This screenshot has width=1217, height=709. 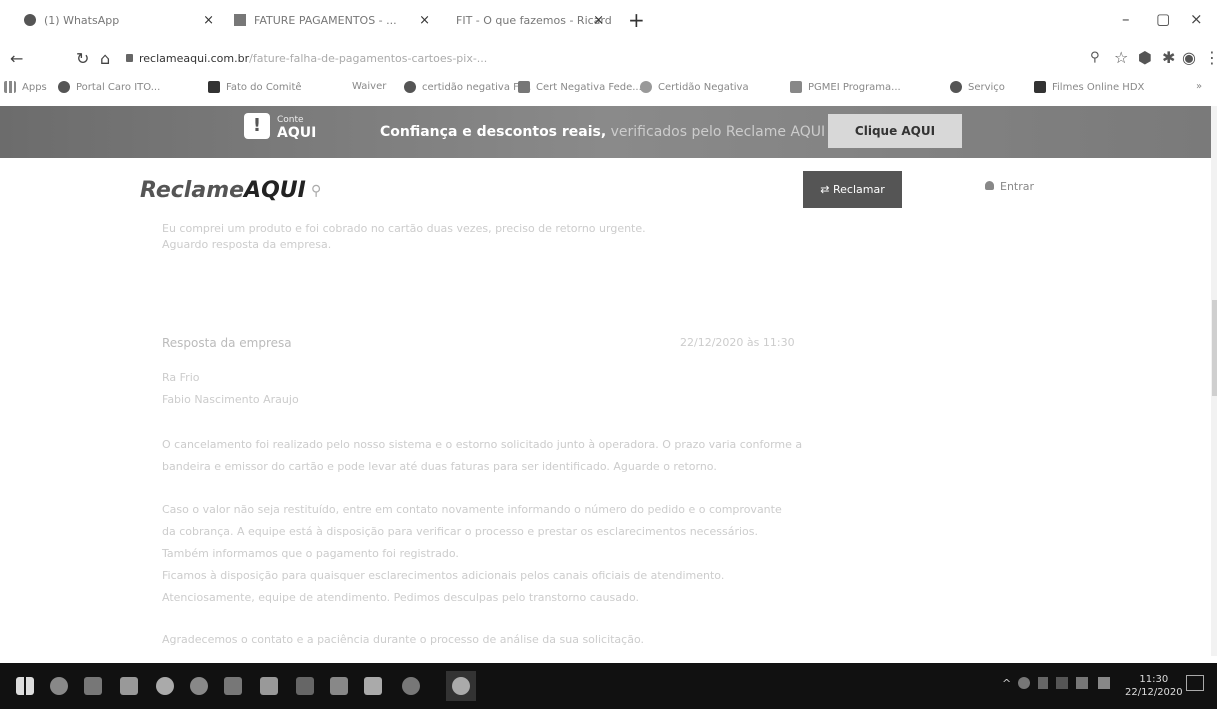 I want to click on scrollbar-thumb, so click(x=1214, y=348).